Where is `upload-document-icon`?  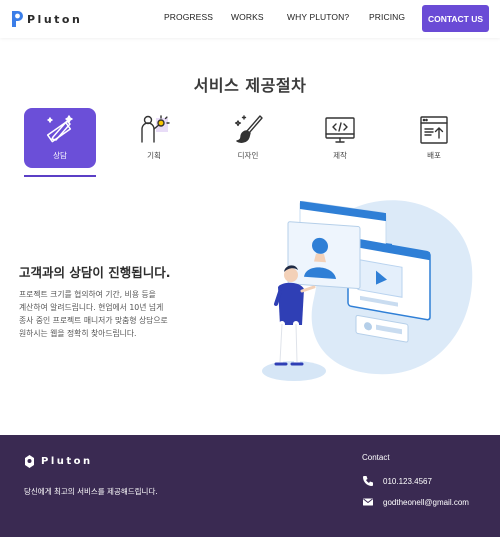 upload-document-icon is located at coordinates (434, 130).